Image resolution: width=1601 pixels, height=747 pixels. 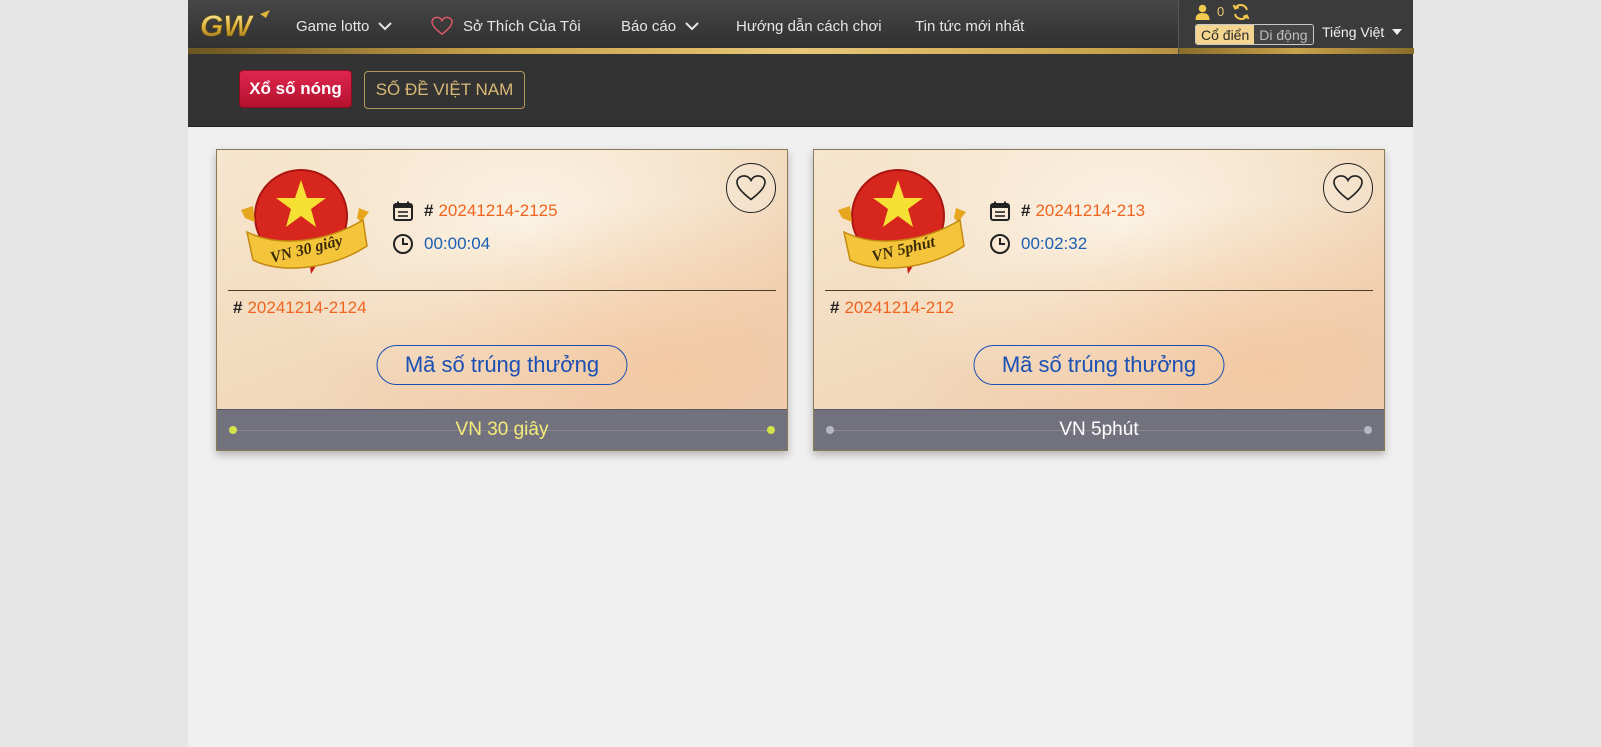 What do you see at coordinates (522, 26) in the screenshot?
I see `nav-favorites-label: Sở Thích Của Tôi` at bounding box center [522, 26].